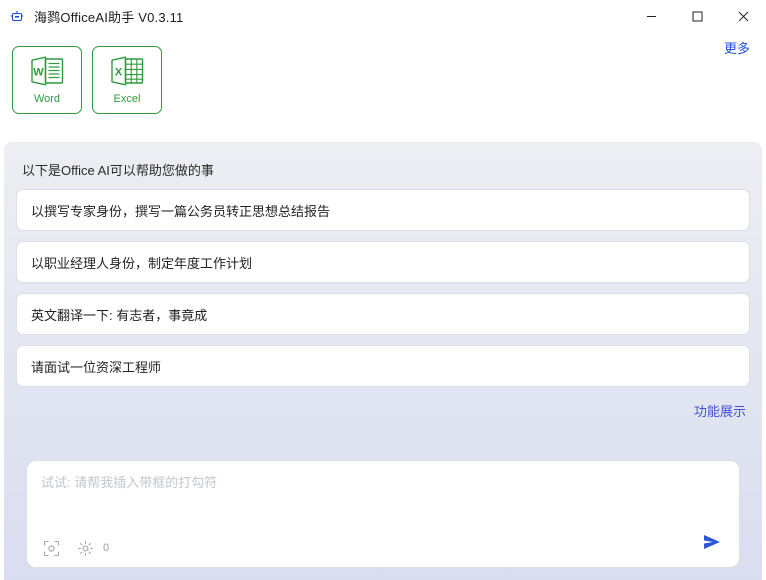 This screenshot has width=766, height=580. What do you see at coordinates (383, 314) in the screenshot?
I see `suggestion-card: 英文翻译一下: 有志者，事竟成` at bounding box center [383, 314].